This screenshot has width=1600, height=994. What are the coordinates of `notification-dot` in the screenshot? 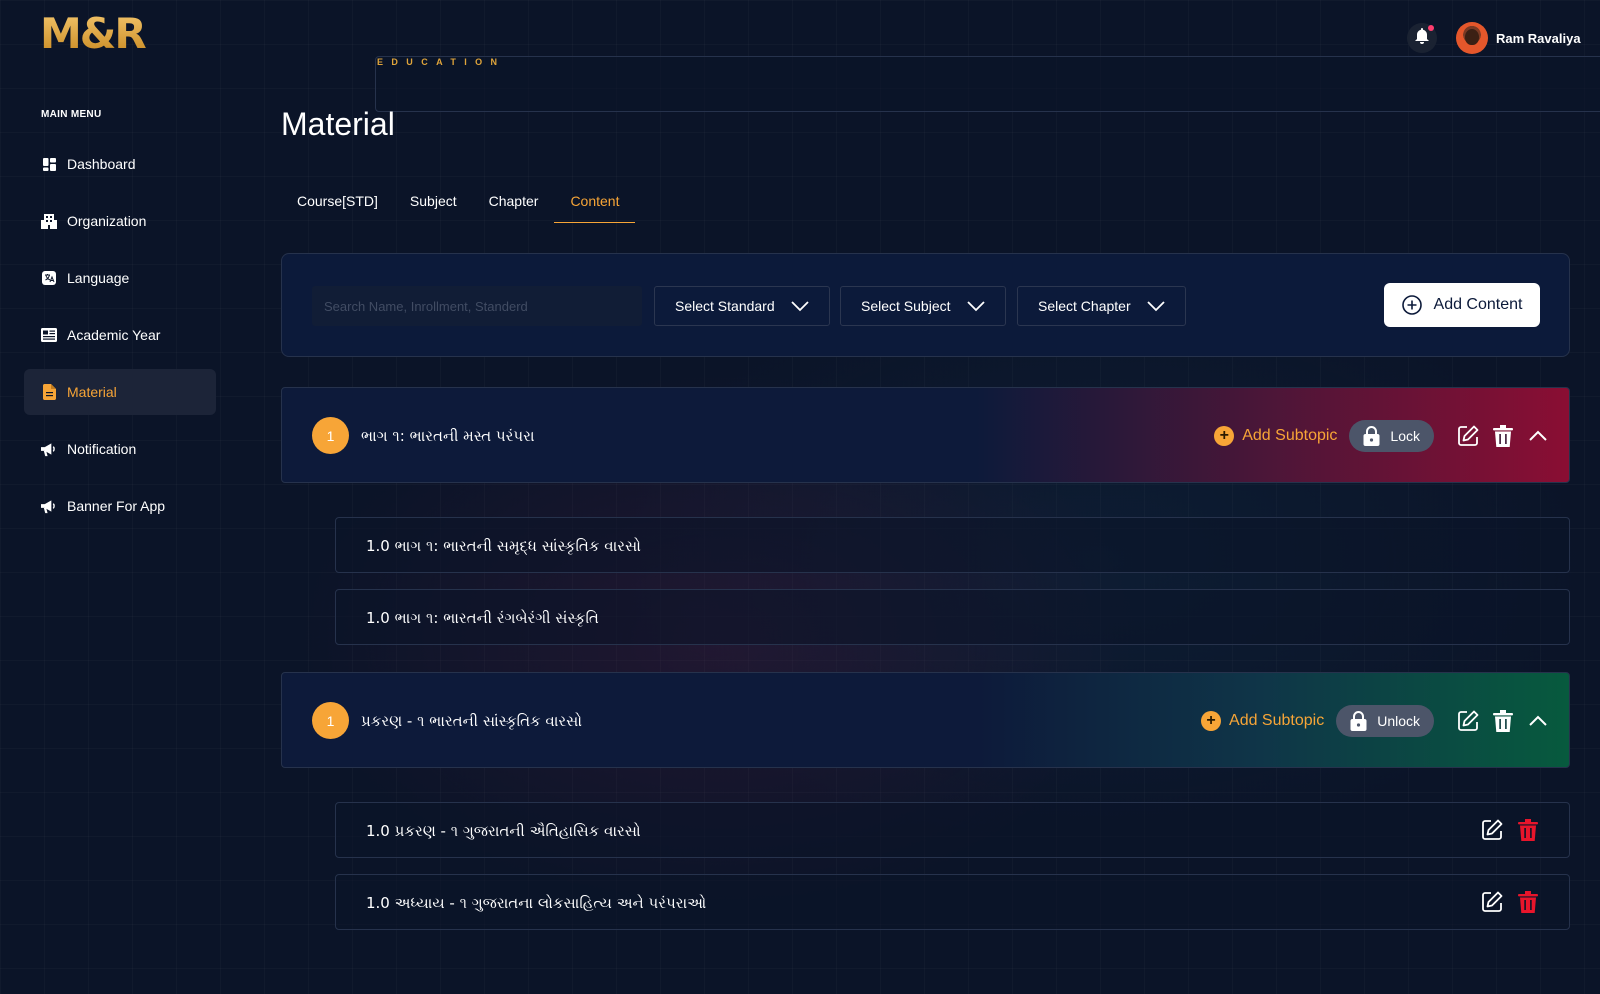 It's located at (1431, 28).